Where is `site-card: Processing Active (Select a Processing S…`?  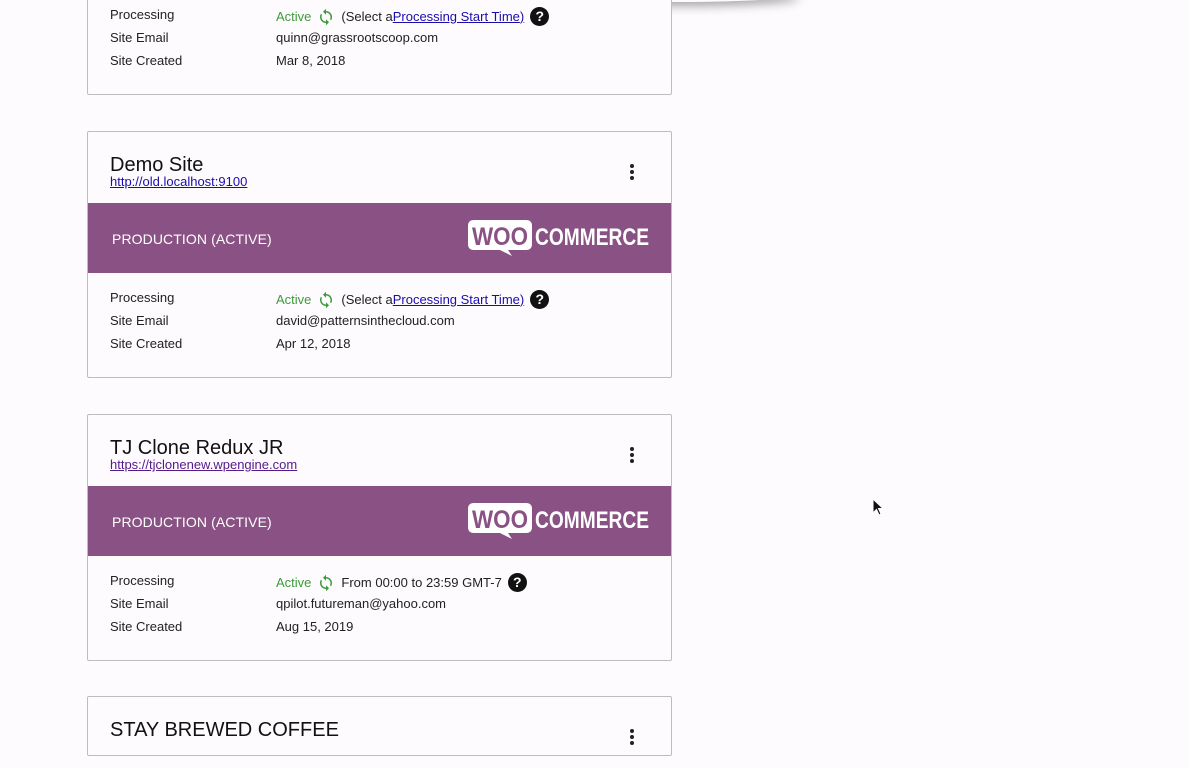
site-card: Processing Active (Select a Processing S… is located at coordinates (379, 47).